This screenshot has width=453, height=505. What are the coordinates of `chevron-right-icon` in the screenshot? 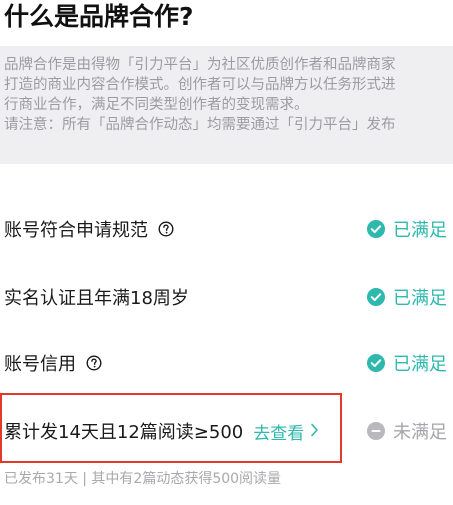 It's located at (314, 431).